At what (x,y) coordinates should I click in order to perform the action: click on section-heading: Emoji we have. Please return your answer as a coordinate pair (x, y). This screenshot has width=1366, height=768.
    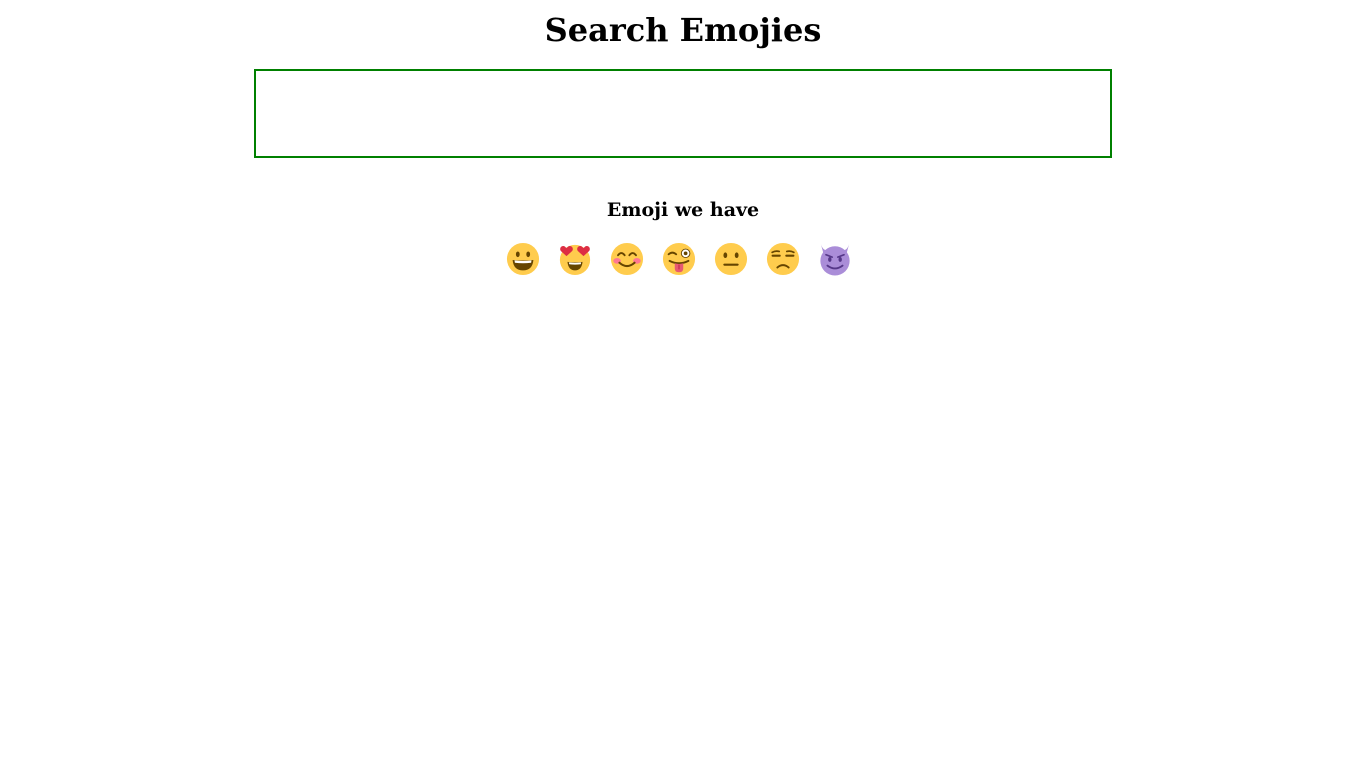
    Looking at the image, I should click on (683, 210).